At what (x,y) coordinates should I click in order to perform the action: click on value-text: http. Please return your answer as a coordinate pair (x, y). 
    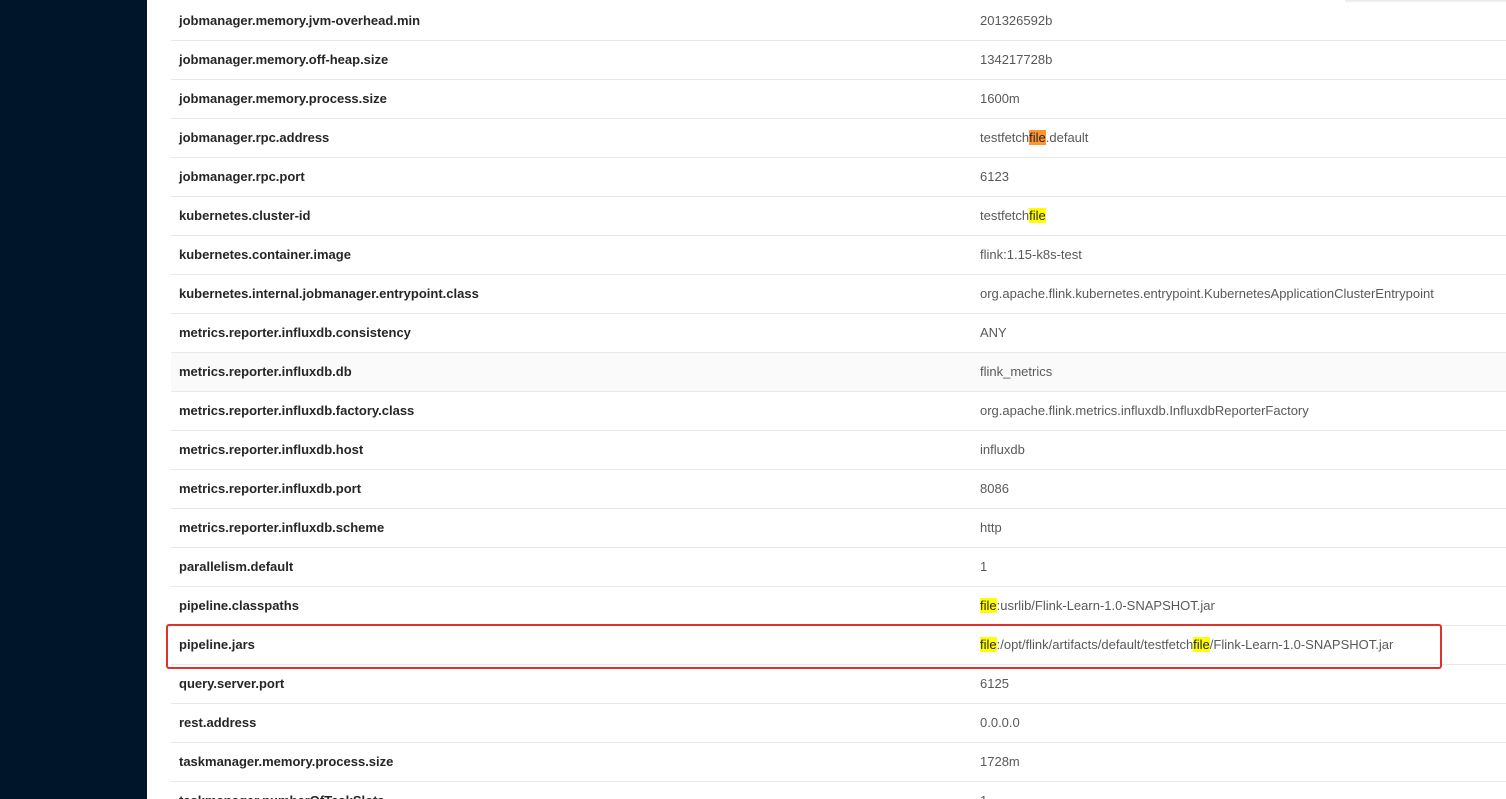
    Looking at the image, I should click on (991, 527).